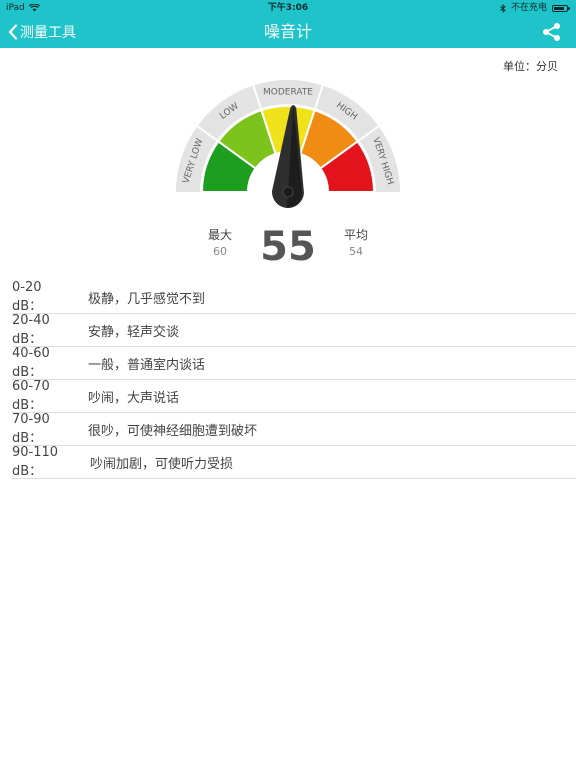  Describe the element at coordinates (288, 144) in the screenshot. I see `noise-gauge: VERY LOWLOWMODERATEHIGHVERY HIGH` at that location.